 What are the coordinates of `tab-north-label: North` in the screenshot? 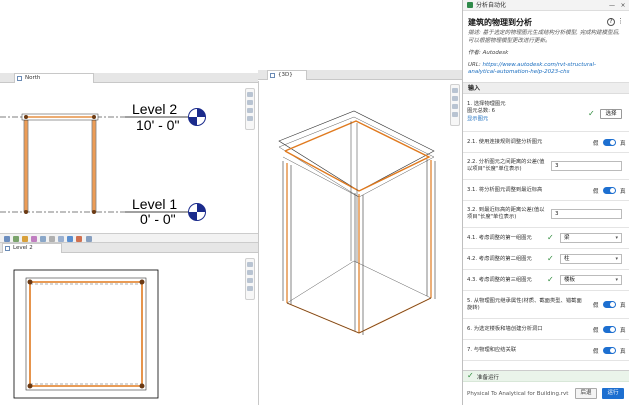 It's located at (33, 78).